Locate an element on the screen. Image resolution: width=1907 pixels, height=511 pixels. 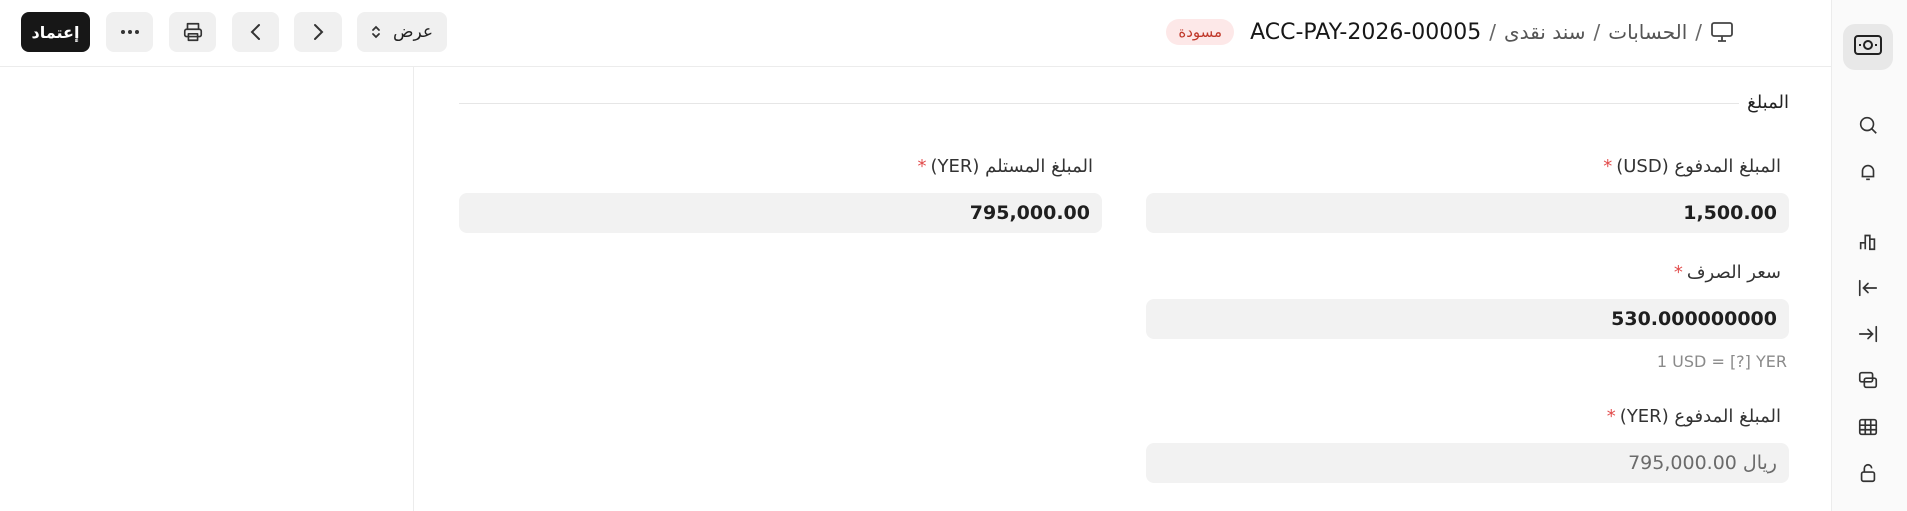
printer-icon is located at coordinates (193, 32).